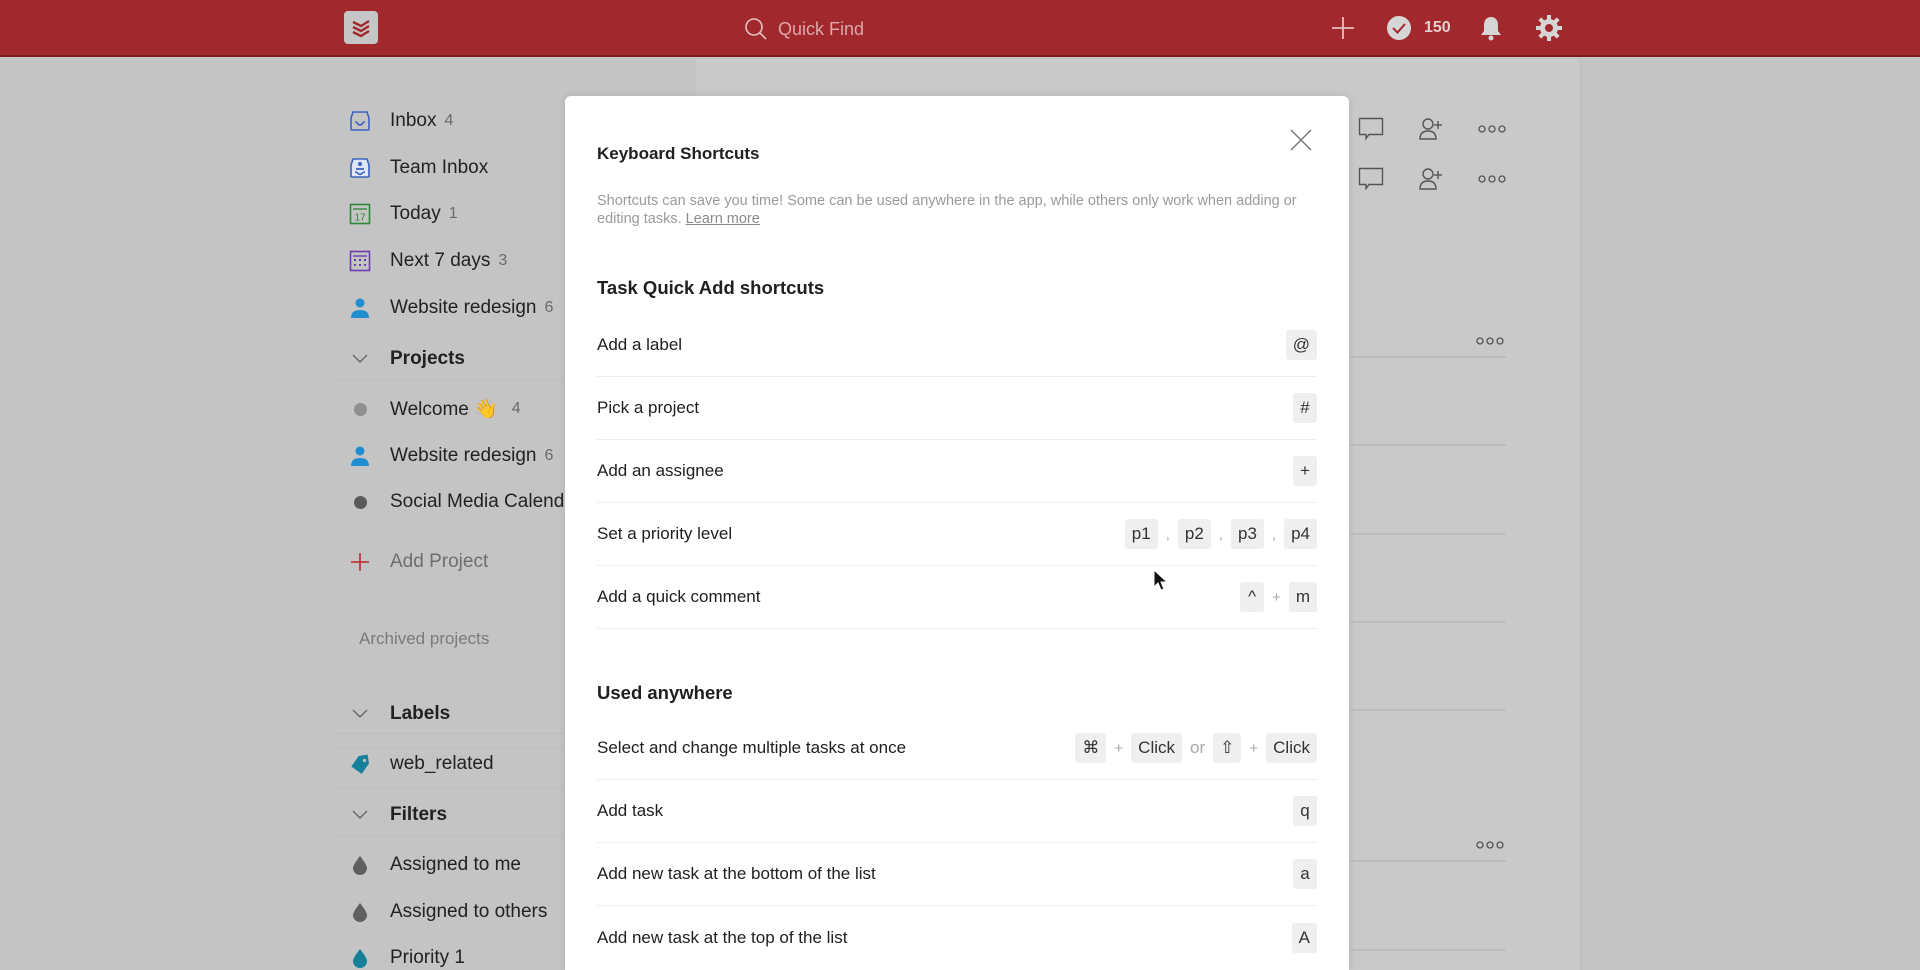 This screenshot has height=970, width=1920. I want to click on sidebar-item-count: 6, so click(549, 307).